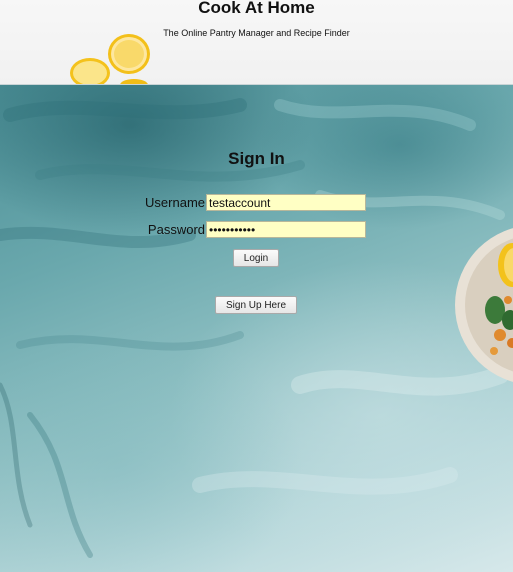  Describe the element at coordinates (175, 202) in the screenshot. I see `username-label: Username` at that location.